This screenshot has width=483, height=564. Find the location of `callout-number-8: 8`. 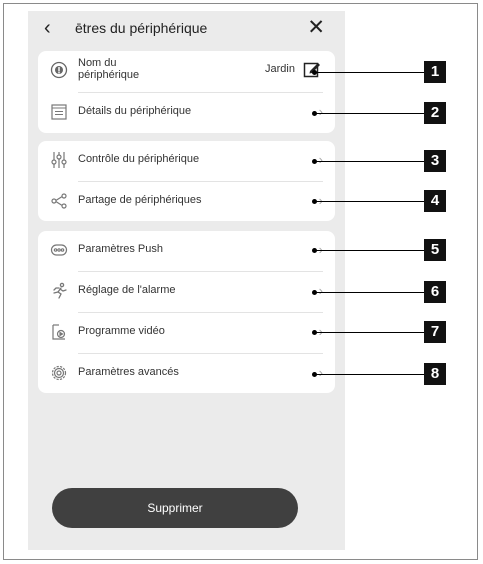

callout-number-8: 8 is located at coordinates (435, 374).